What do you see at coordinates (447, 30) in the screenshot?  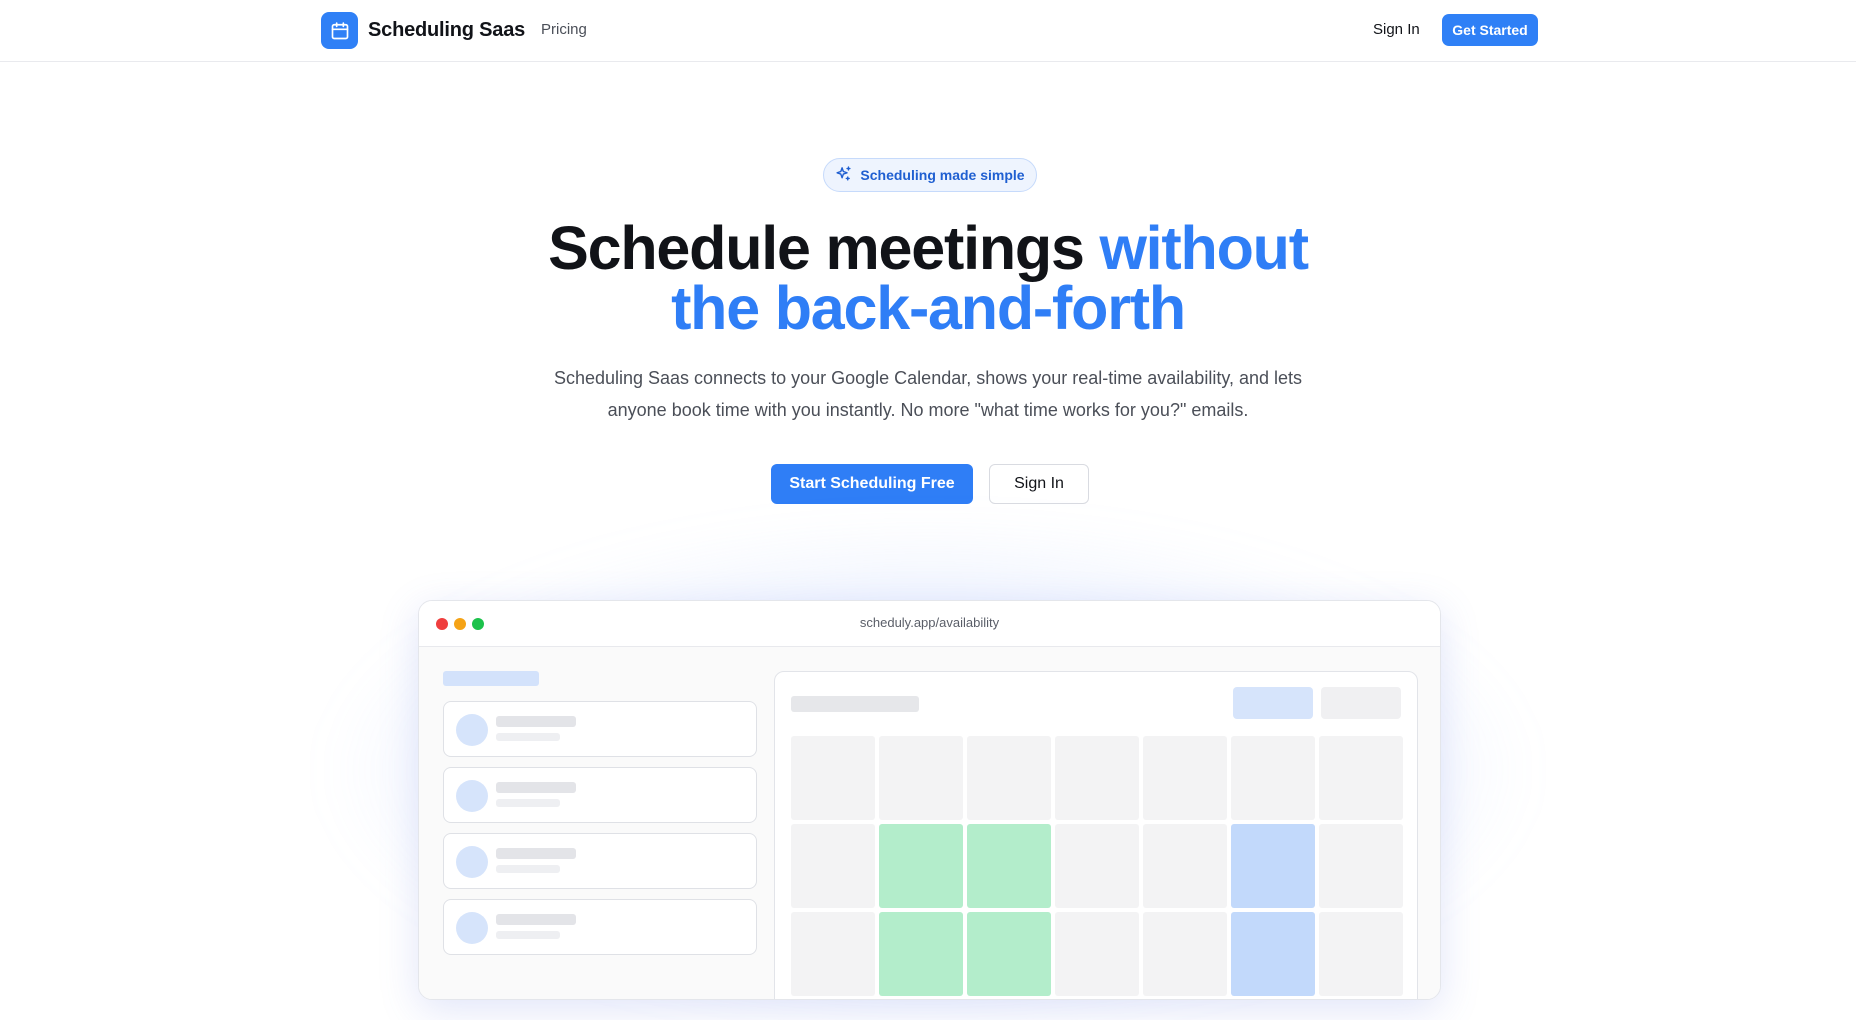 I see `brand-name: Scheduling Saas` at bounding box center [447, 30].